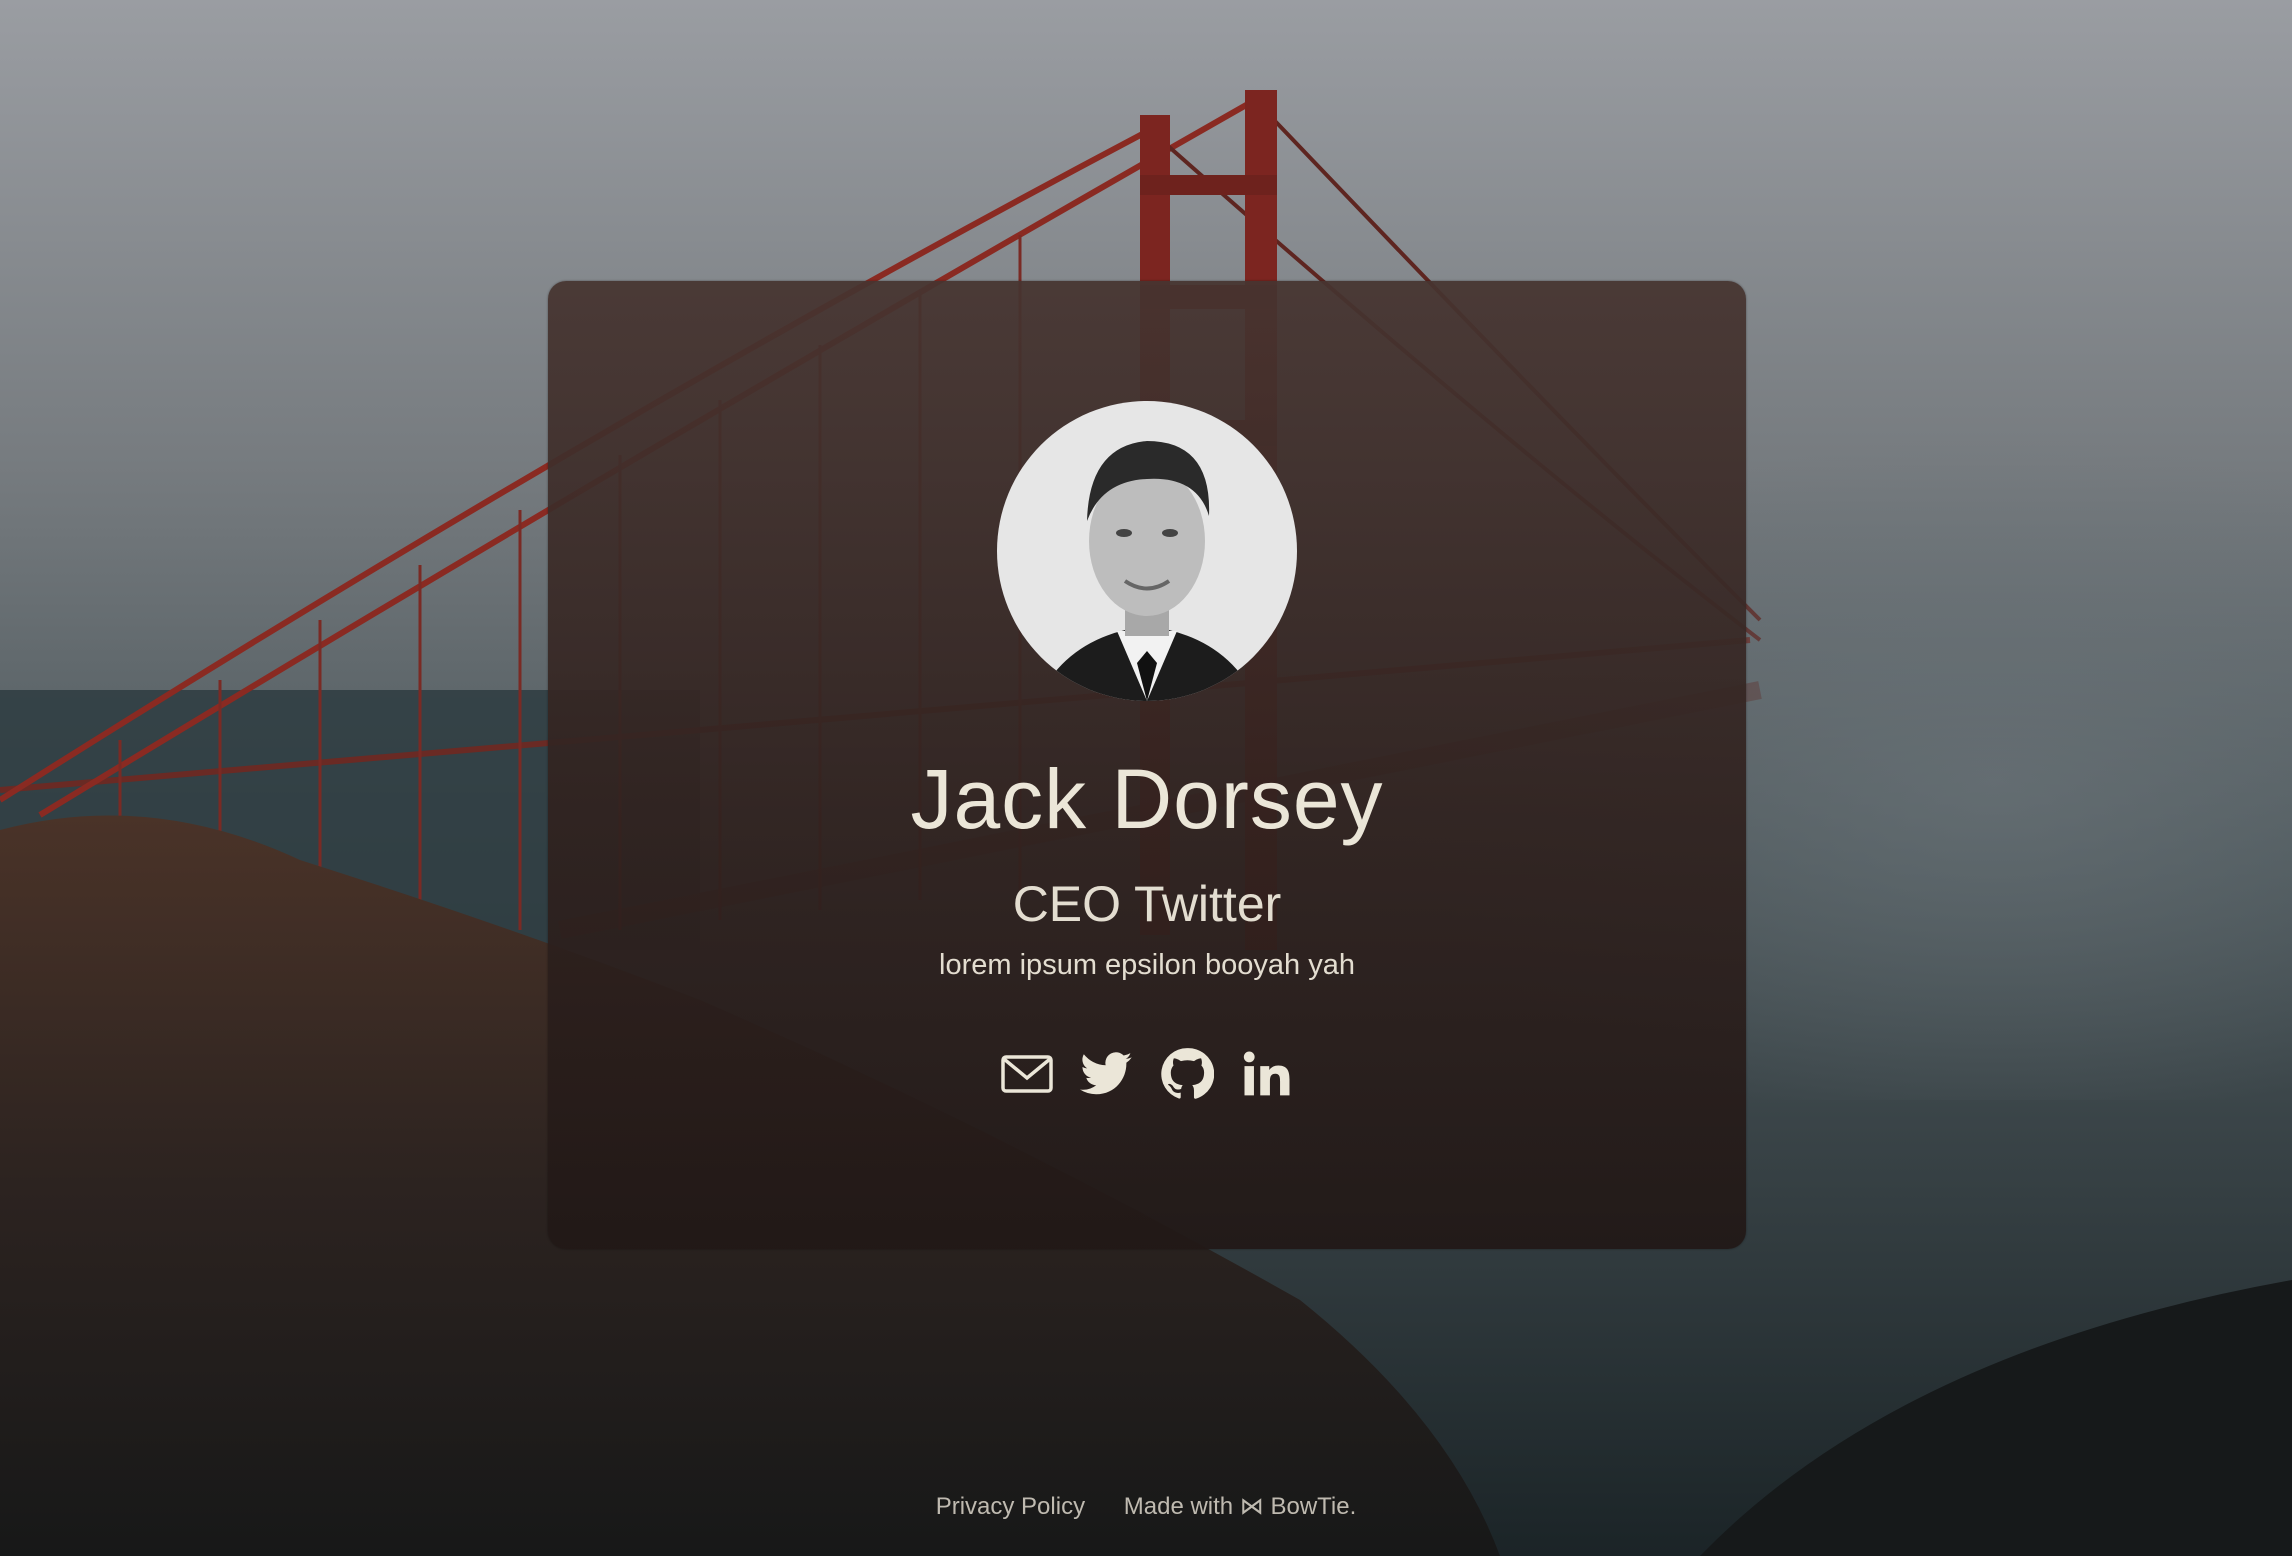 This screenshot has width=2292, height=1556. I want to click on envelope-icon, so click(1027, 1074).